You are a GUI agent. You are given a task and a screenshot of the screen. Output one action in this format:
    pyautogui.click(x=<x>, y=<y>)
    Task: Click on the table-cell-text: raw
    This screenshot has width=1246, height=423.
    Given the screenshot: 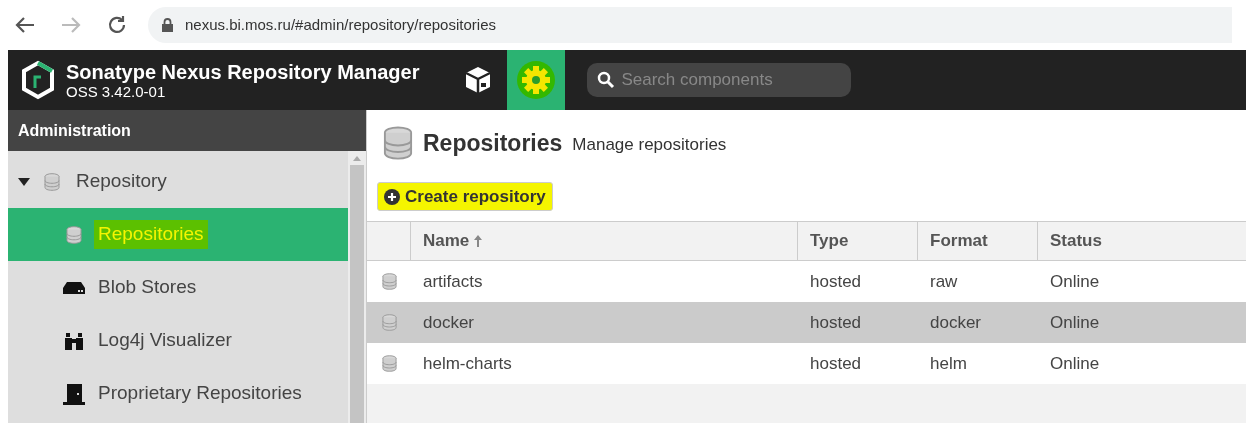 What is the action you would take?
    pyautogui.click(x=944, y=281)
    